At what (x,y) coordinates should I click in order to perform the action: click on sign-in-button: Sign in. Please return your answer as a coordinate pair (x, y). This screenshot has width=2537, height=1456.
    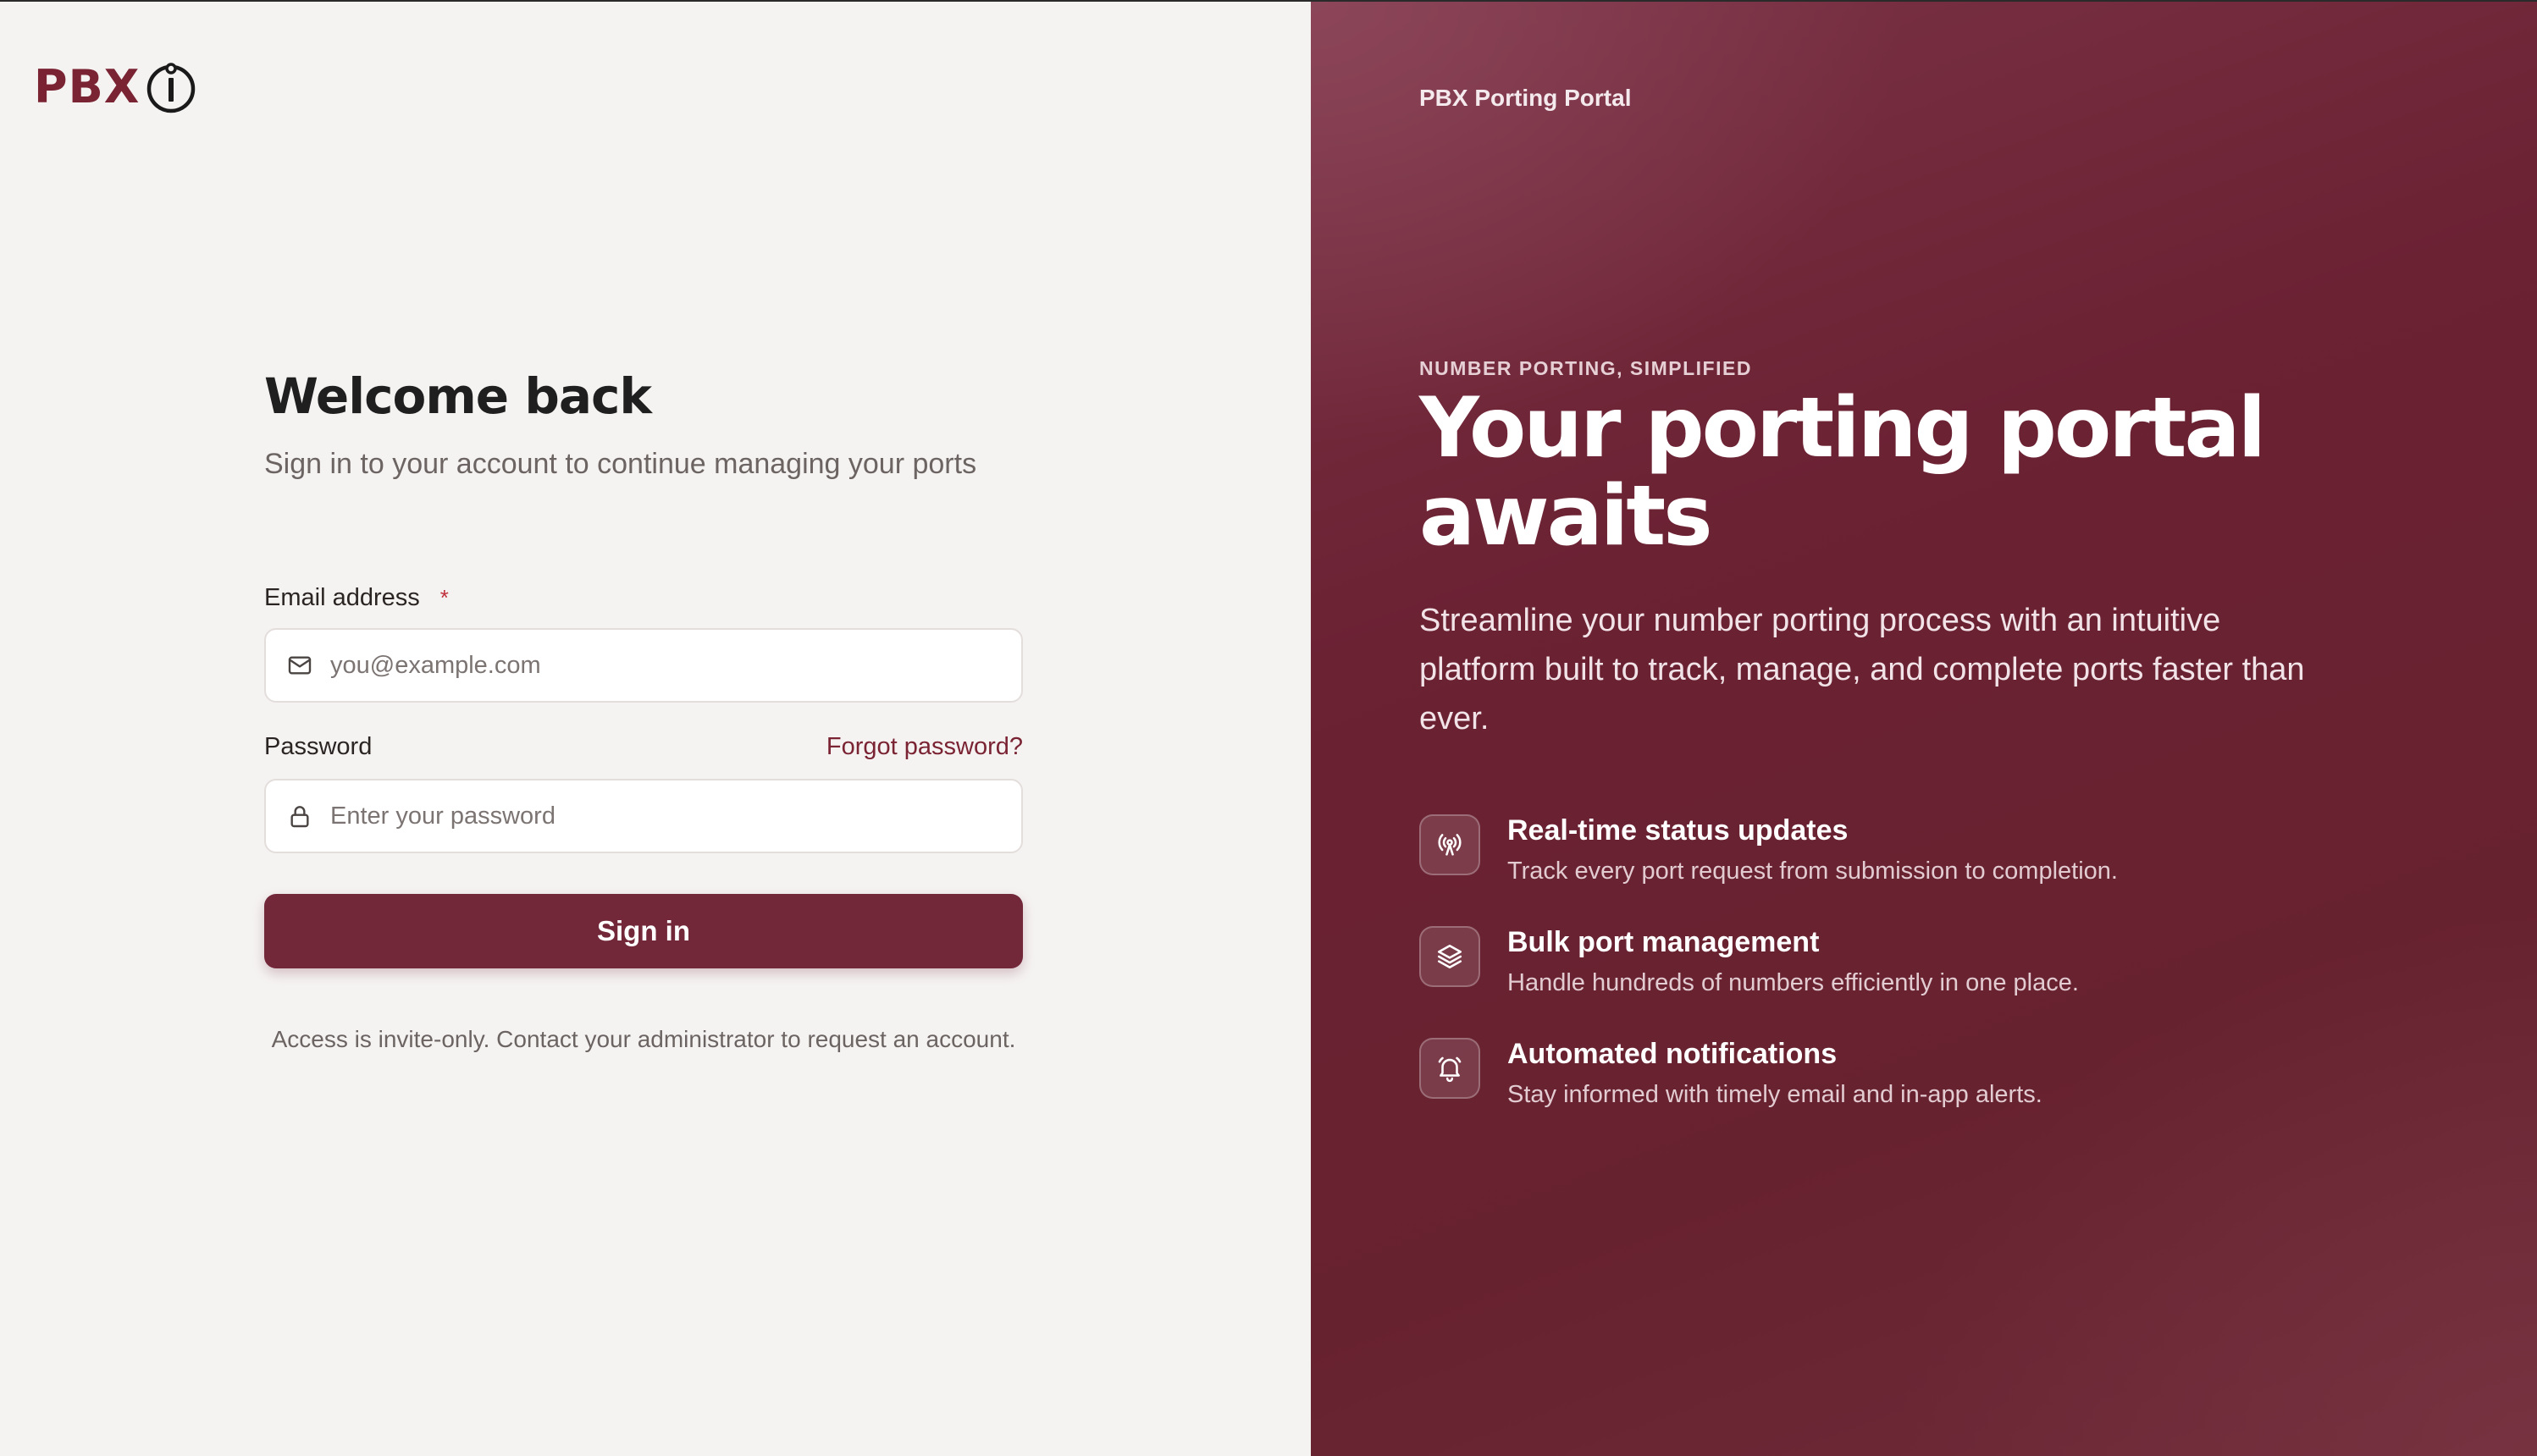
    Looking at the image, I should click on (643, 931).